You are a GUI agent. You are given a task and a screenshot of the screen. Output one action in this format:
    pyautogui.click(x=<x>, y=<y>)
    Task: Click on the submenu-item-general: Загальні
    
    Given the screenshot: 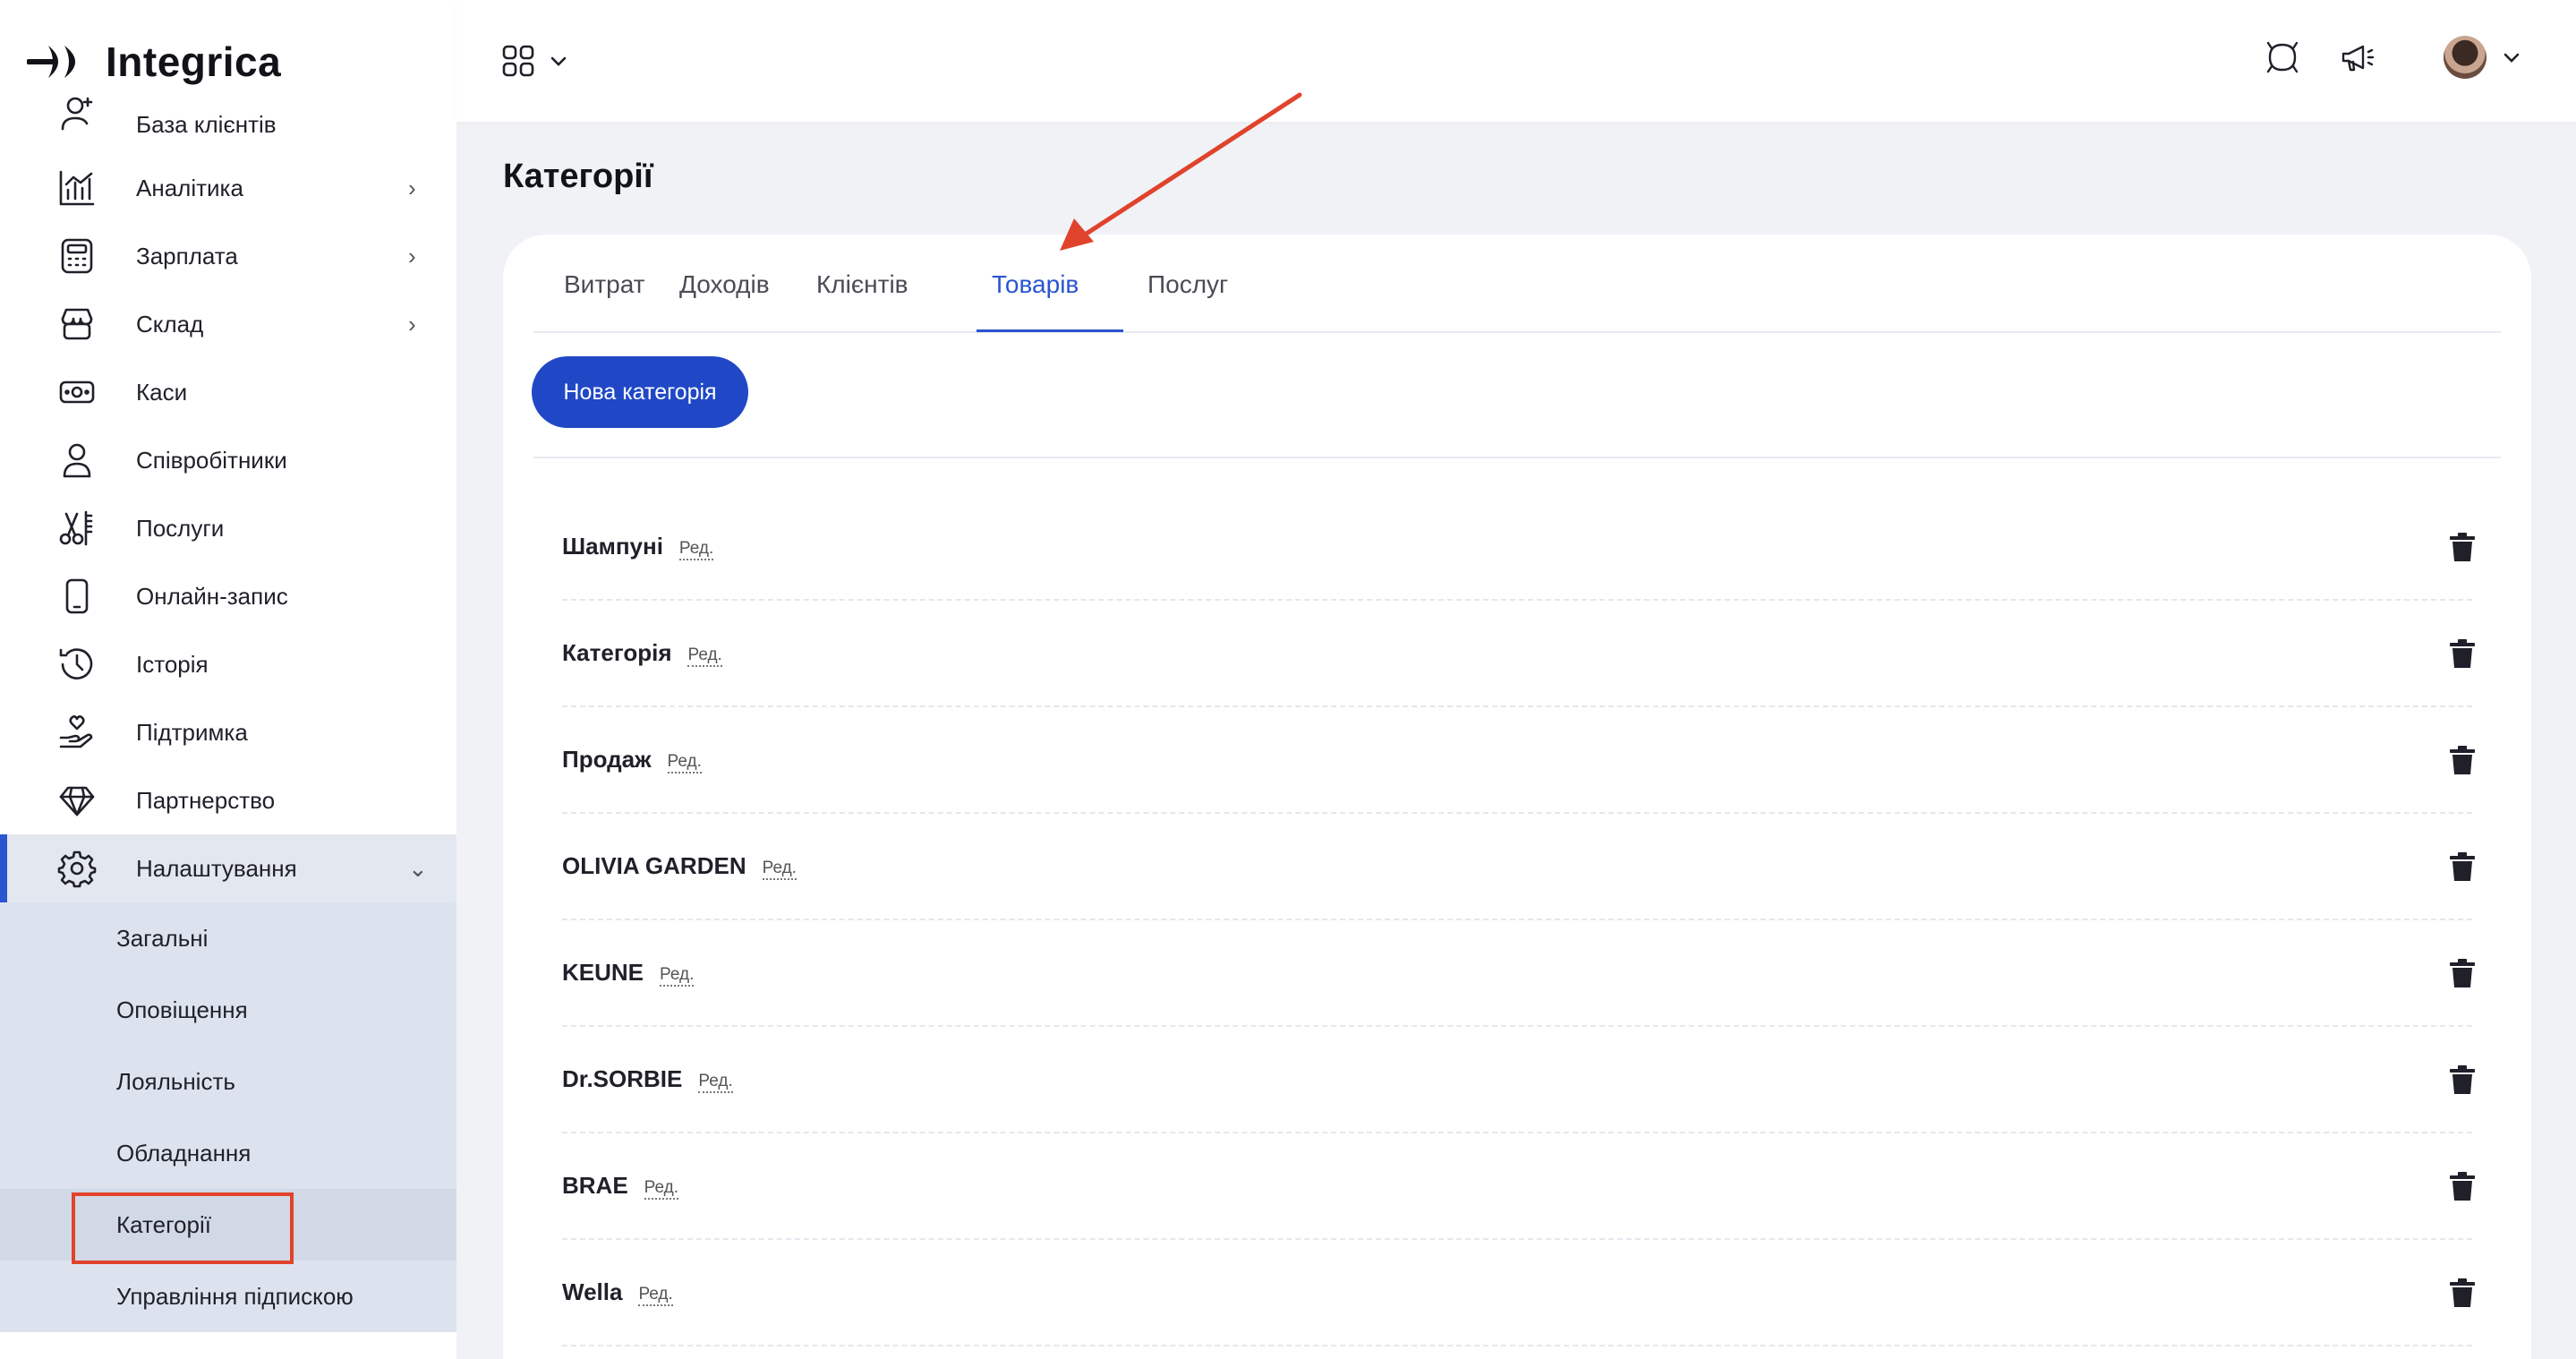 What is the action you would take?
    pyautogui.click(x=228, y=938)
    